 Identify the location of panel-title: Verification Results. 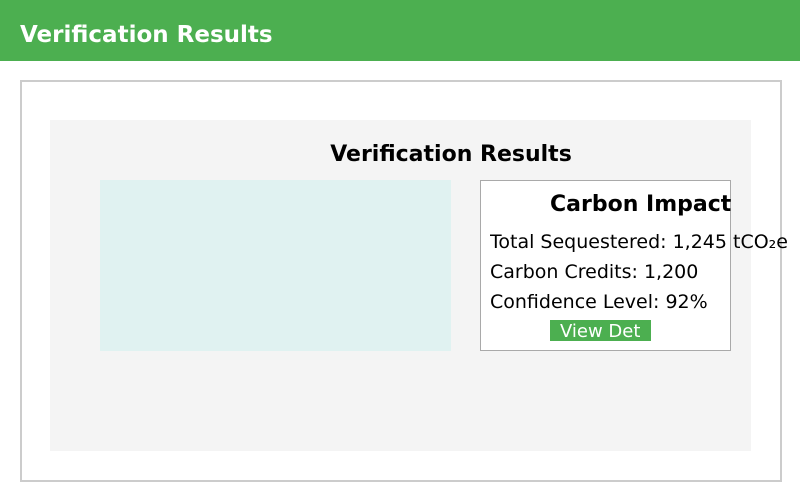
(451, 154).